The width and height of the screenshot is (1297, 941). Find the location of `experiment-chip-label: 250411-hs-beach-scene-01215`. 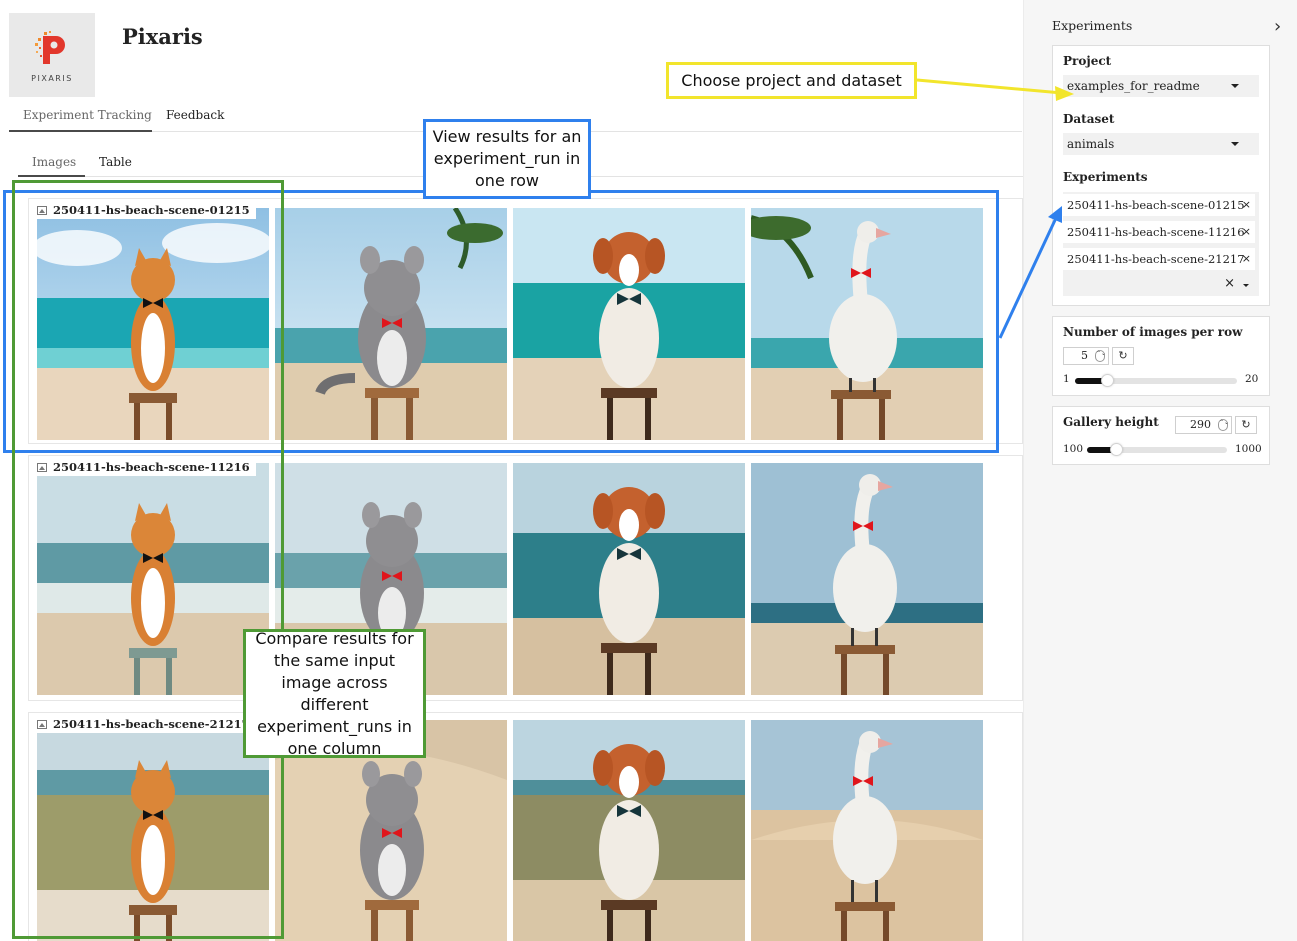

experiment-chip-label: 250411-hs-beach-scene-01215 is located at coordinates (1156, 205).